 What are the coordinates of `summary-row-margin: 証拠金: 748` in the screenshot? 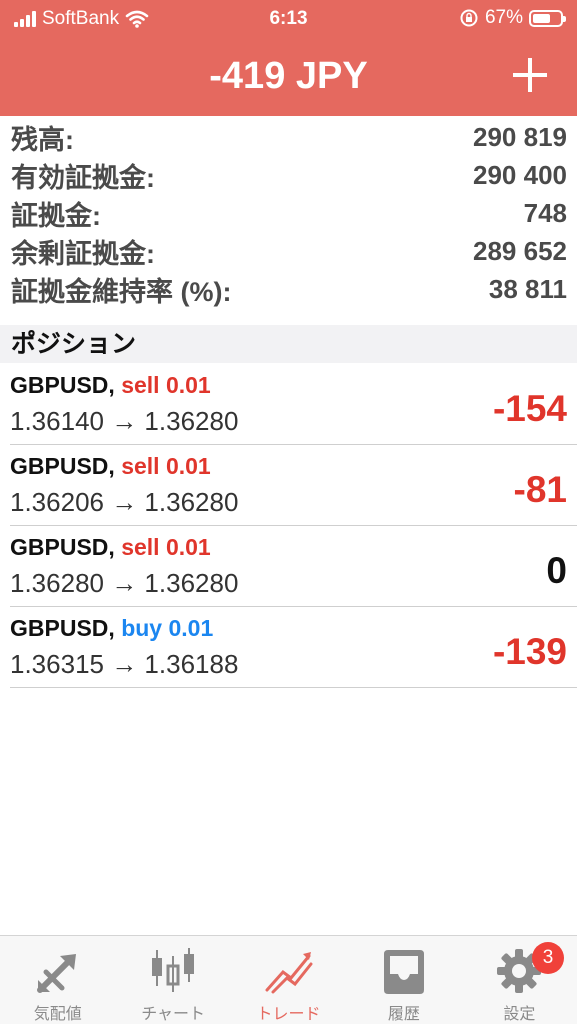 It's located at (288, 213).